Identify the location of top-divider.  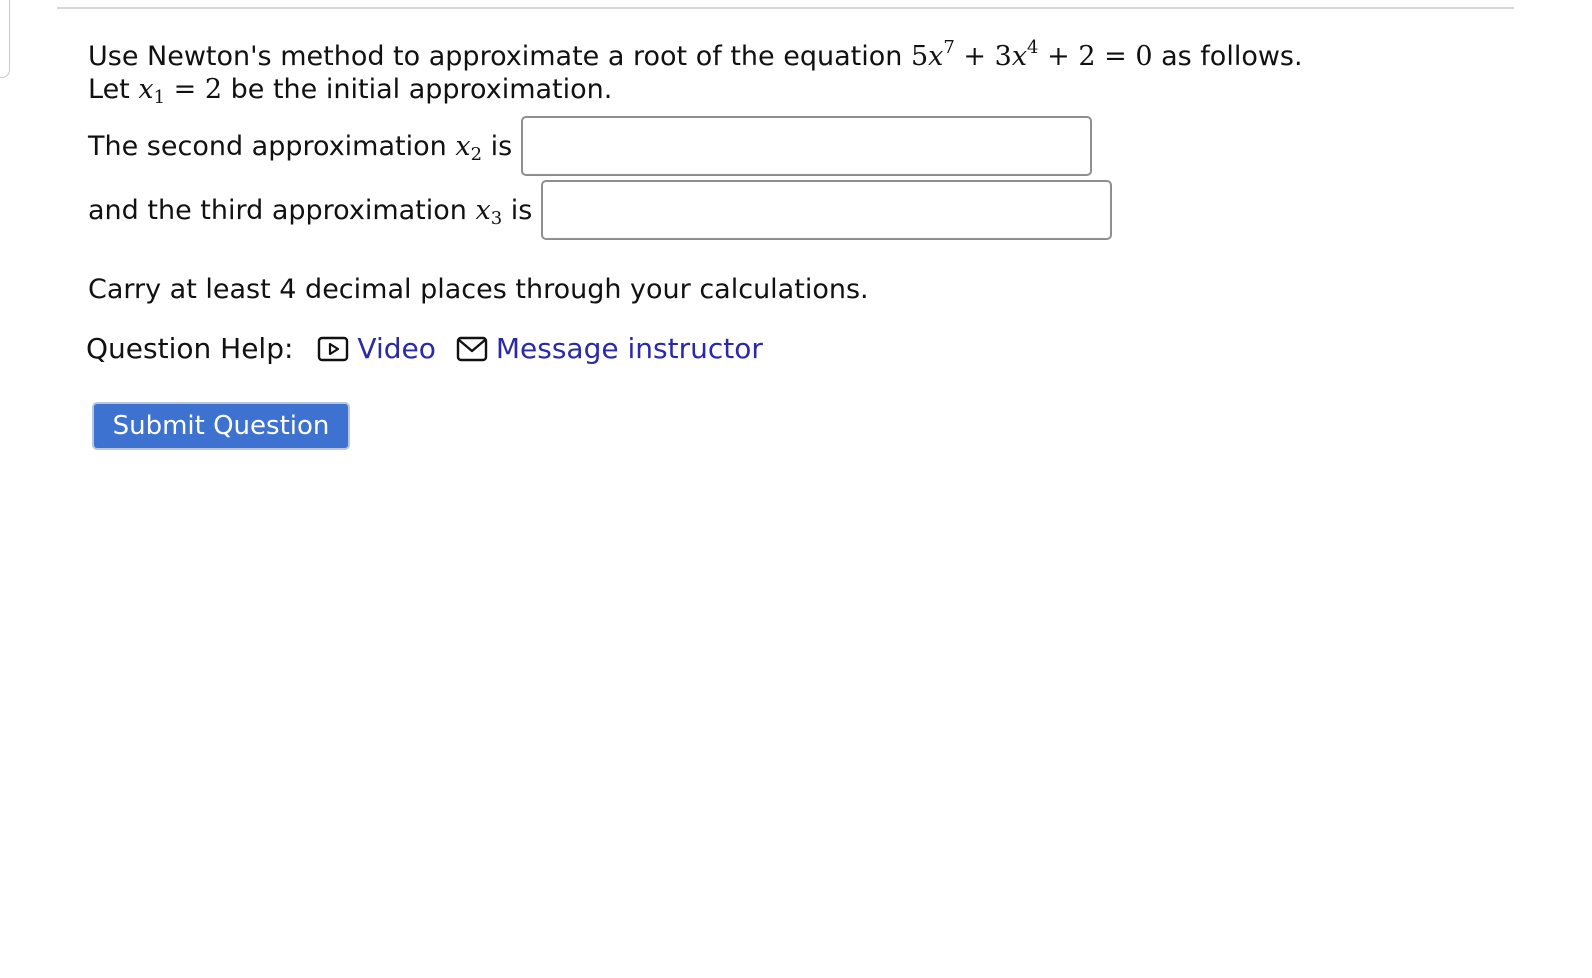
(785, 8).